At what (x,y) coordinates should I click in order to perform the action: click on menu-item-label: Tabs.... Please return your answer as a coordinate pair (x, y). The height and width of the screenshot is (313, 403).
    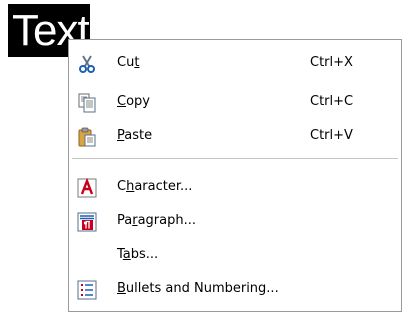
    Looking at the image, I should click on (138, 254).